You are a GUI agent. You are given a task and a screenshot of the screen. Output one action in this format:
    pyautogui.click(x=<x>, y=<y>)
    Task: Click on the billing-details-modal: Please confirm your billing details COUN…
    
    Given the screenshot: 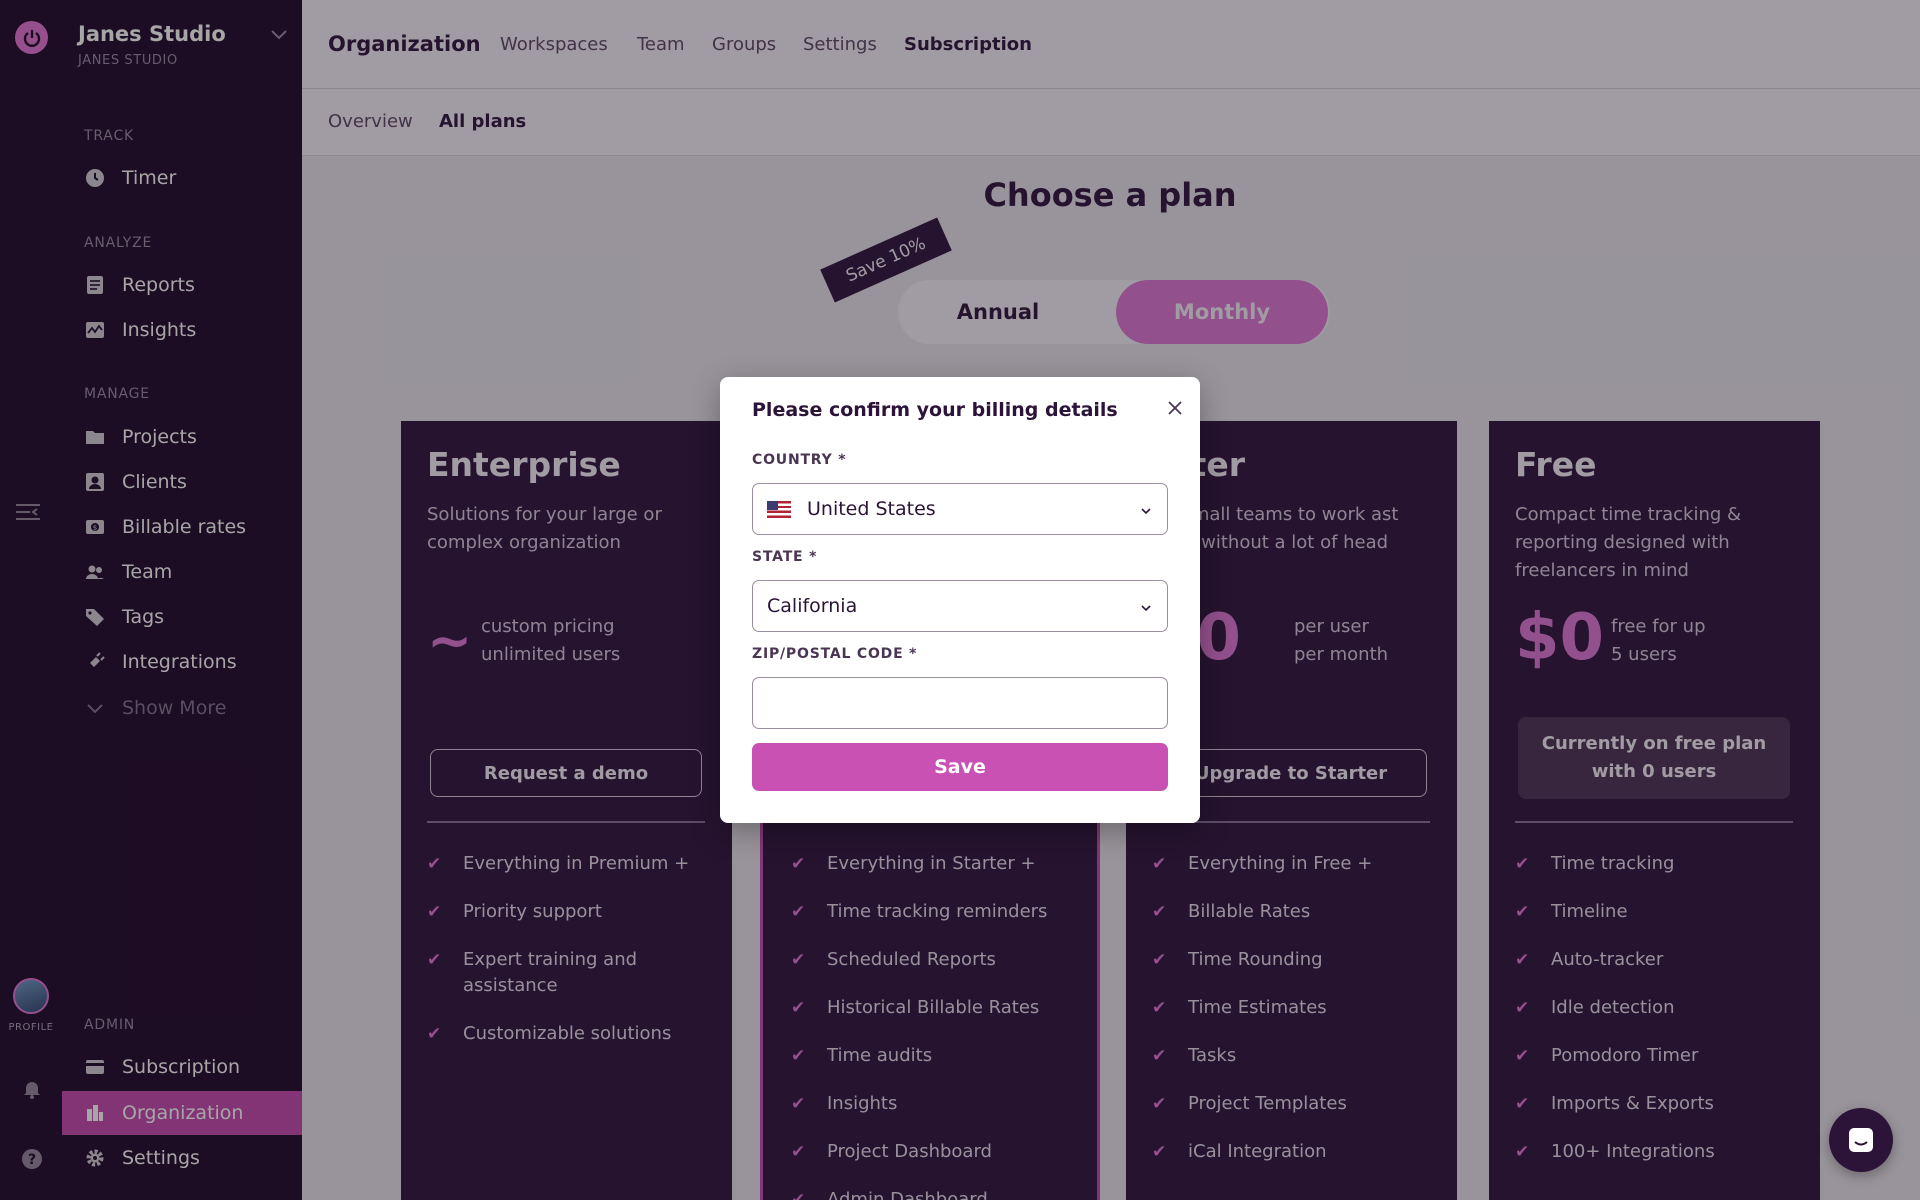 What is the action you would take?
    pyautogui.click(x=960, y=600)
    